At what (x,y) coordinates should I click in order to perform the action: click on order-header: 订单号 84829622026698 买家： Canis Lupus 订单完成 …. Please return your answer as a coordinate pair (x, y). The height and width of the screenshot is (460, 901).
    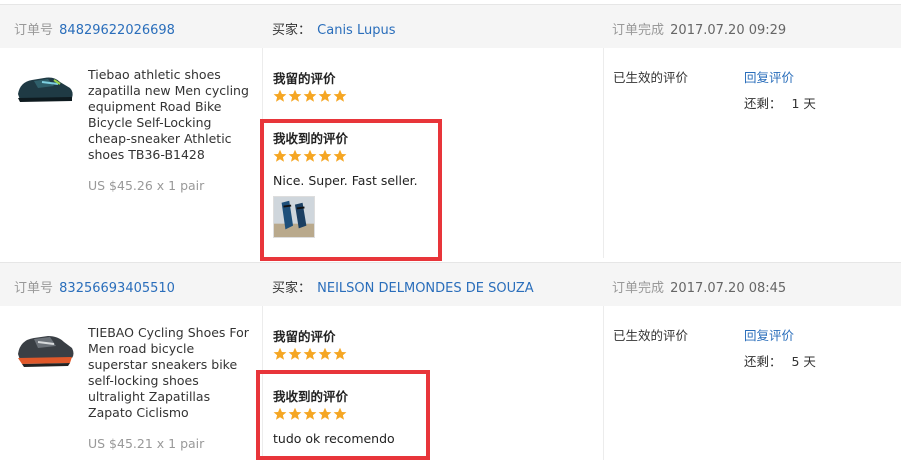
    Looking at the image, I should click on (450, 26).